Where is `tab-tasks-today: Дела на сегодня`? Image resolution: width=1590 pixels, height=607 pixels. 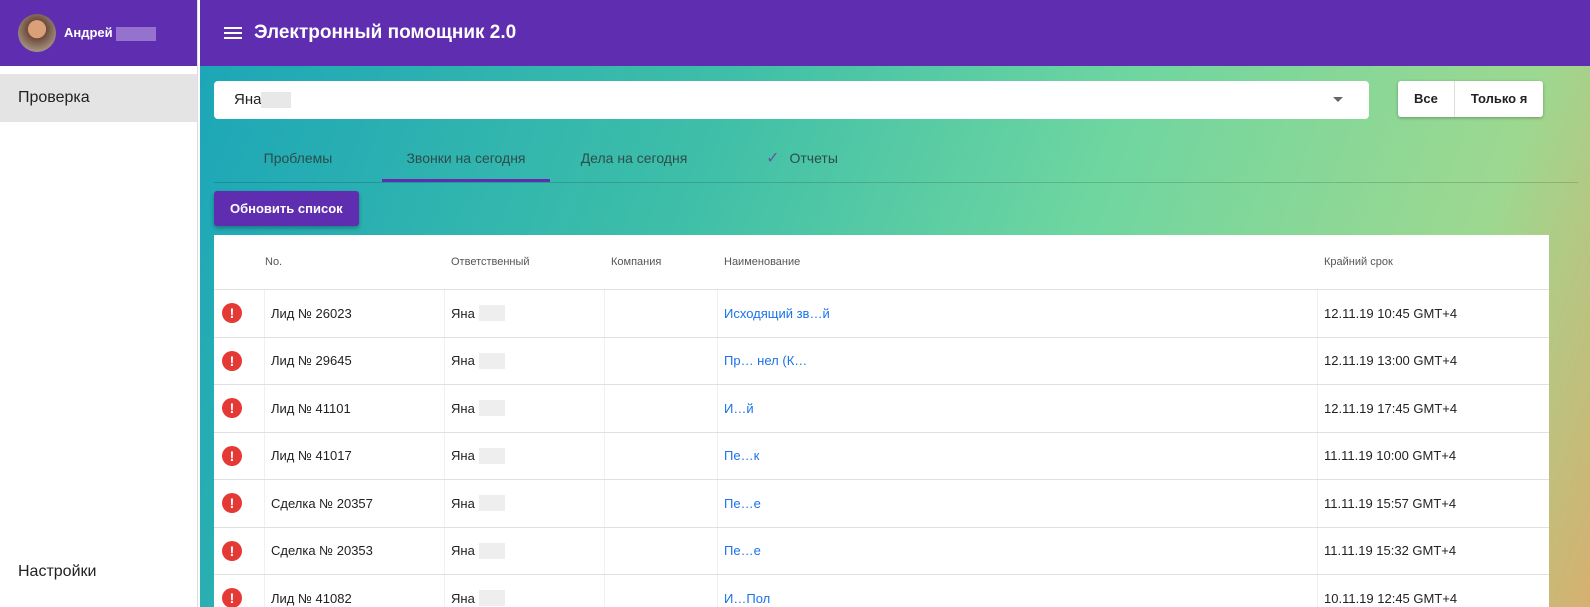 tab-tasks-today: Дела на сегодня is located at coordinates (634, 159).